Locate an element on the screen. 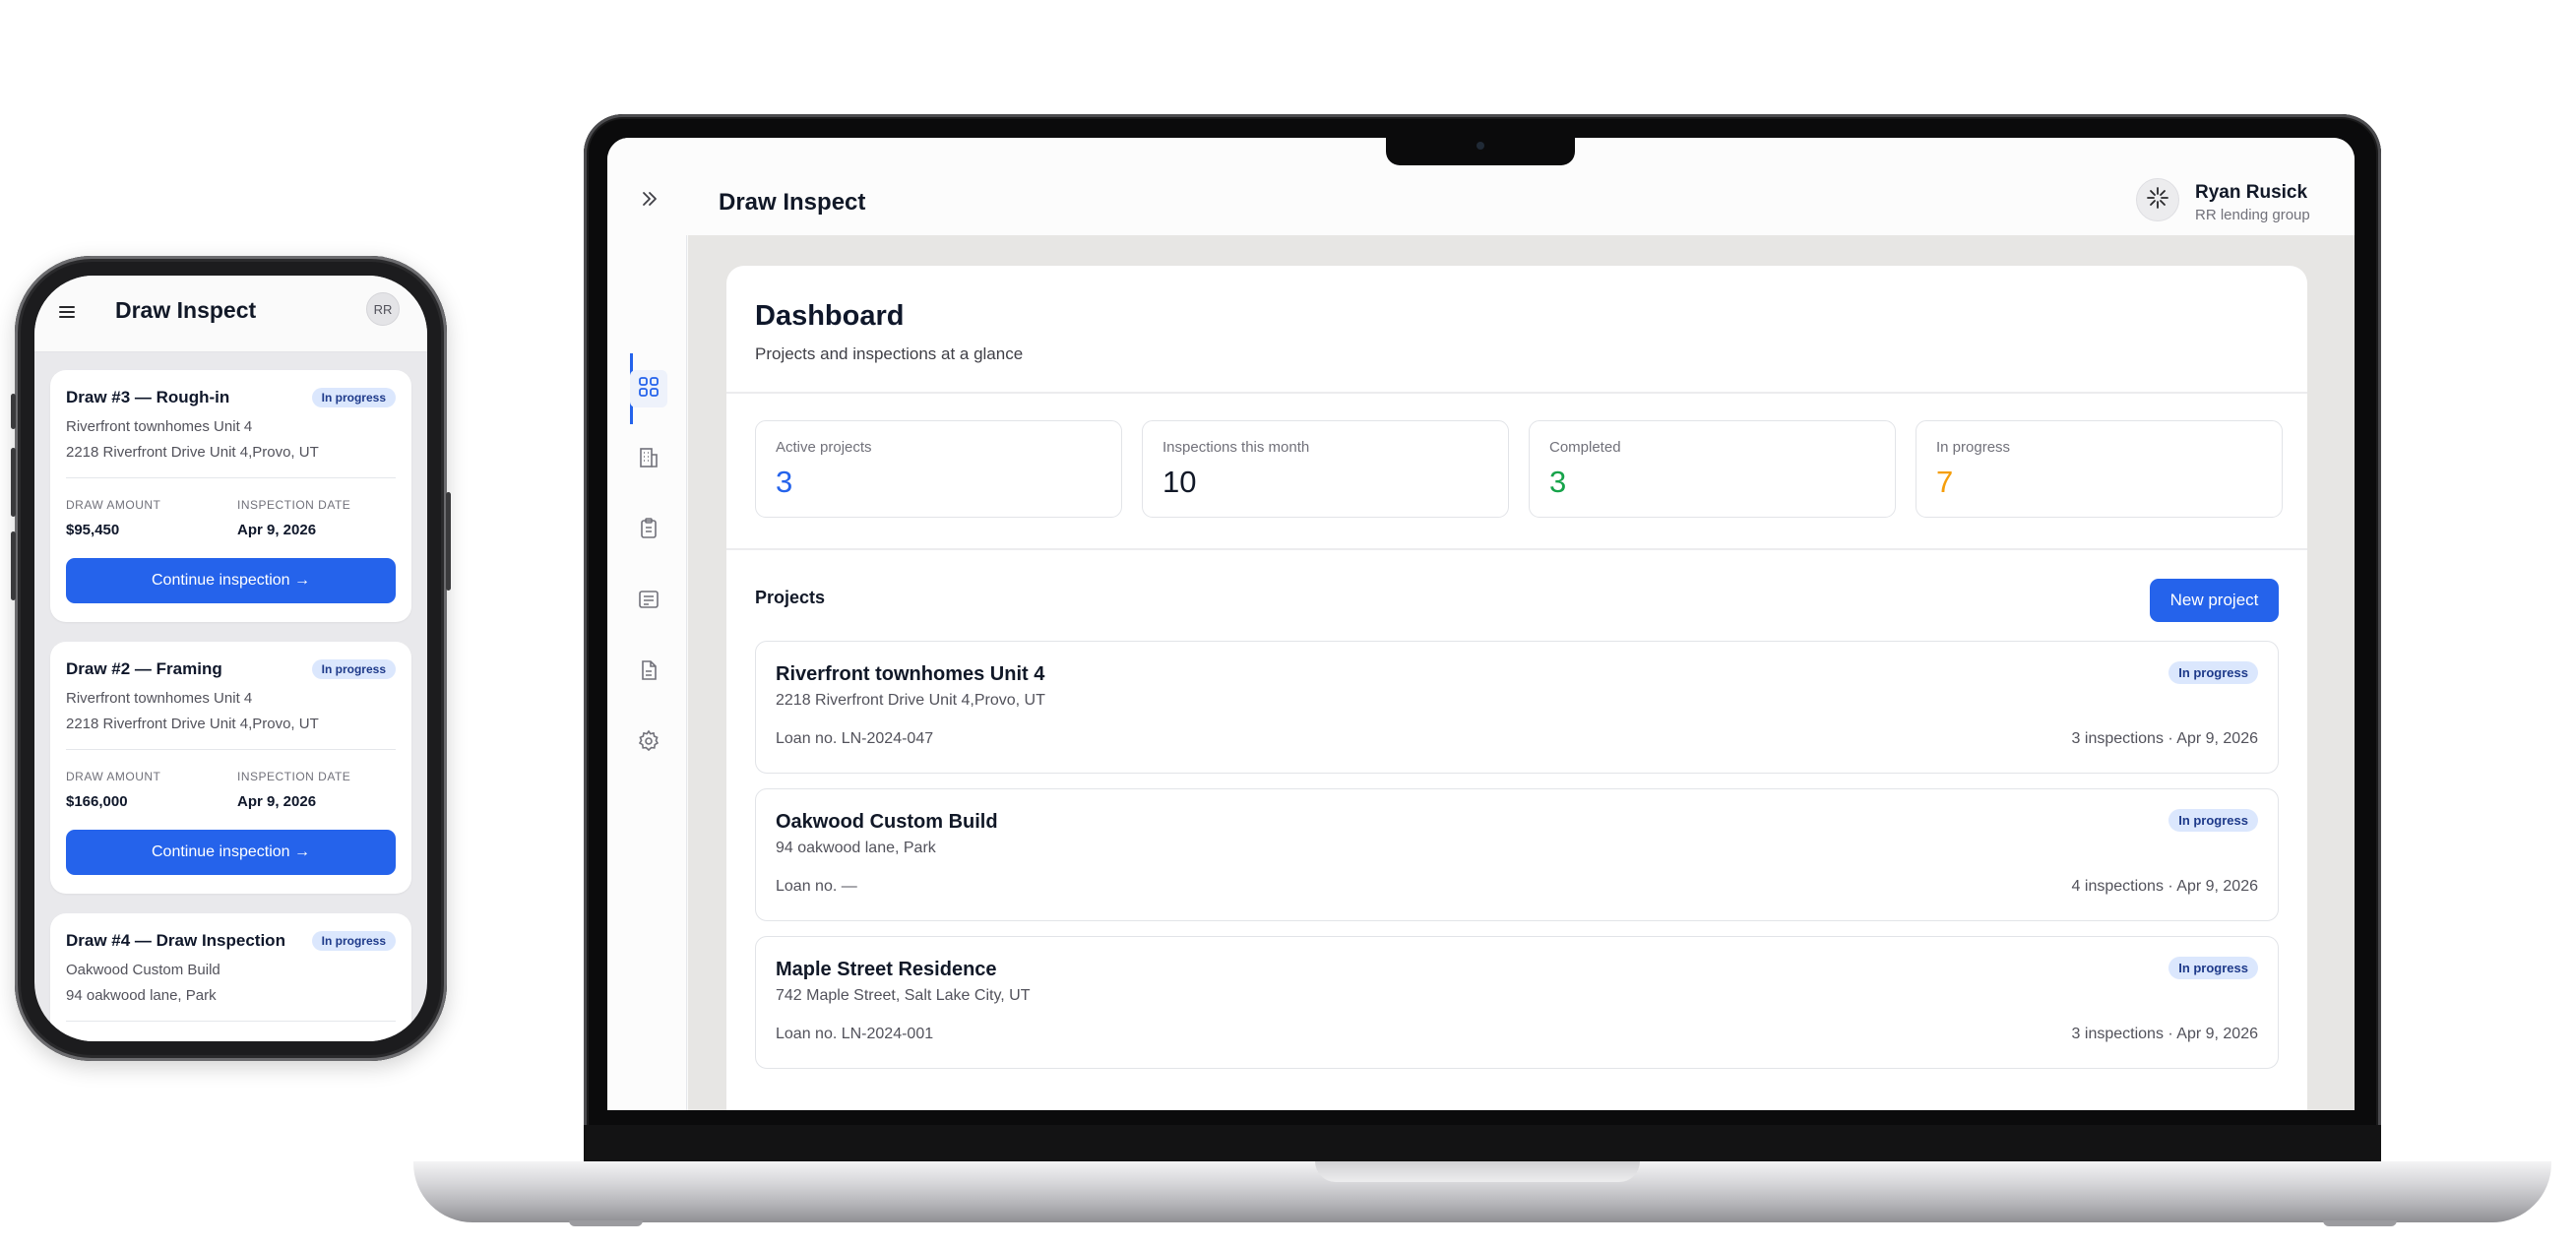 The width and height of the screenshot is (2576, 1247). project-meta: 4 inspections · Apr 9, 2026 is located at coordinates (2164, 886).